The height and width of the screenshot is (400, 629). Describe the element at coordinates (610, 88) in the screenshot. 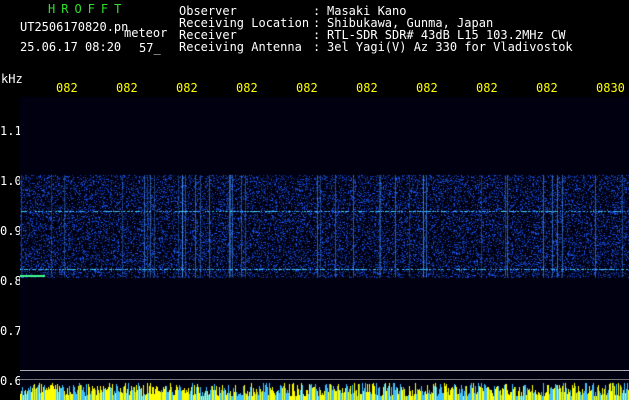

I see `x-tick-label: 0830` at that location.